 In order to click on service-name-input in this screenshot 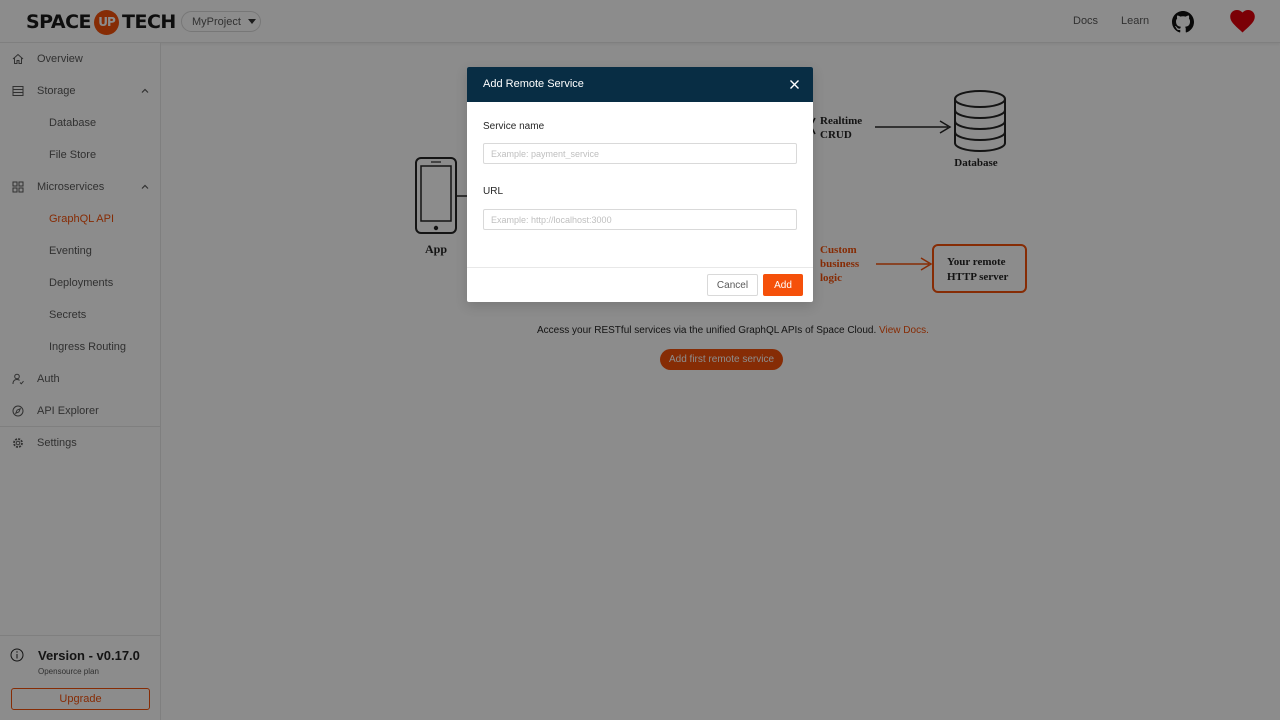, I will do `click(640, 153)`.